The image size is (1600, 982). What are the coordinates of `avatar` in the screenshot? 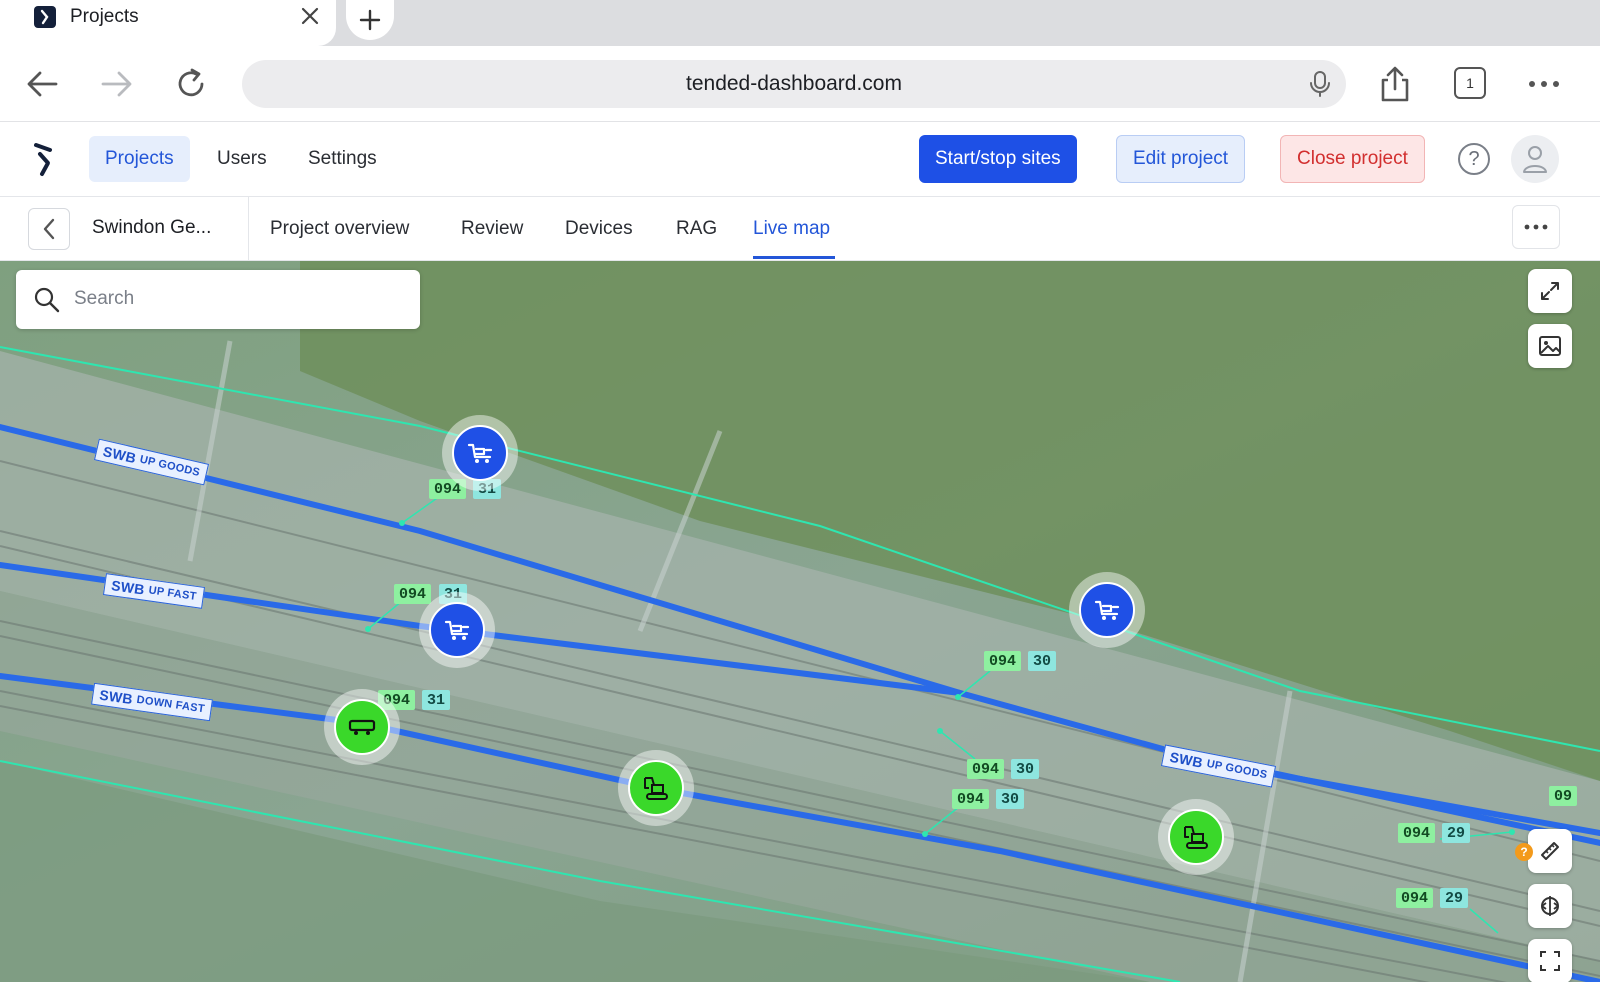 It's located at (1535, 159).